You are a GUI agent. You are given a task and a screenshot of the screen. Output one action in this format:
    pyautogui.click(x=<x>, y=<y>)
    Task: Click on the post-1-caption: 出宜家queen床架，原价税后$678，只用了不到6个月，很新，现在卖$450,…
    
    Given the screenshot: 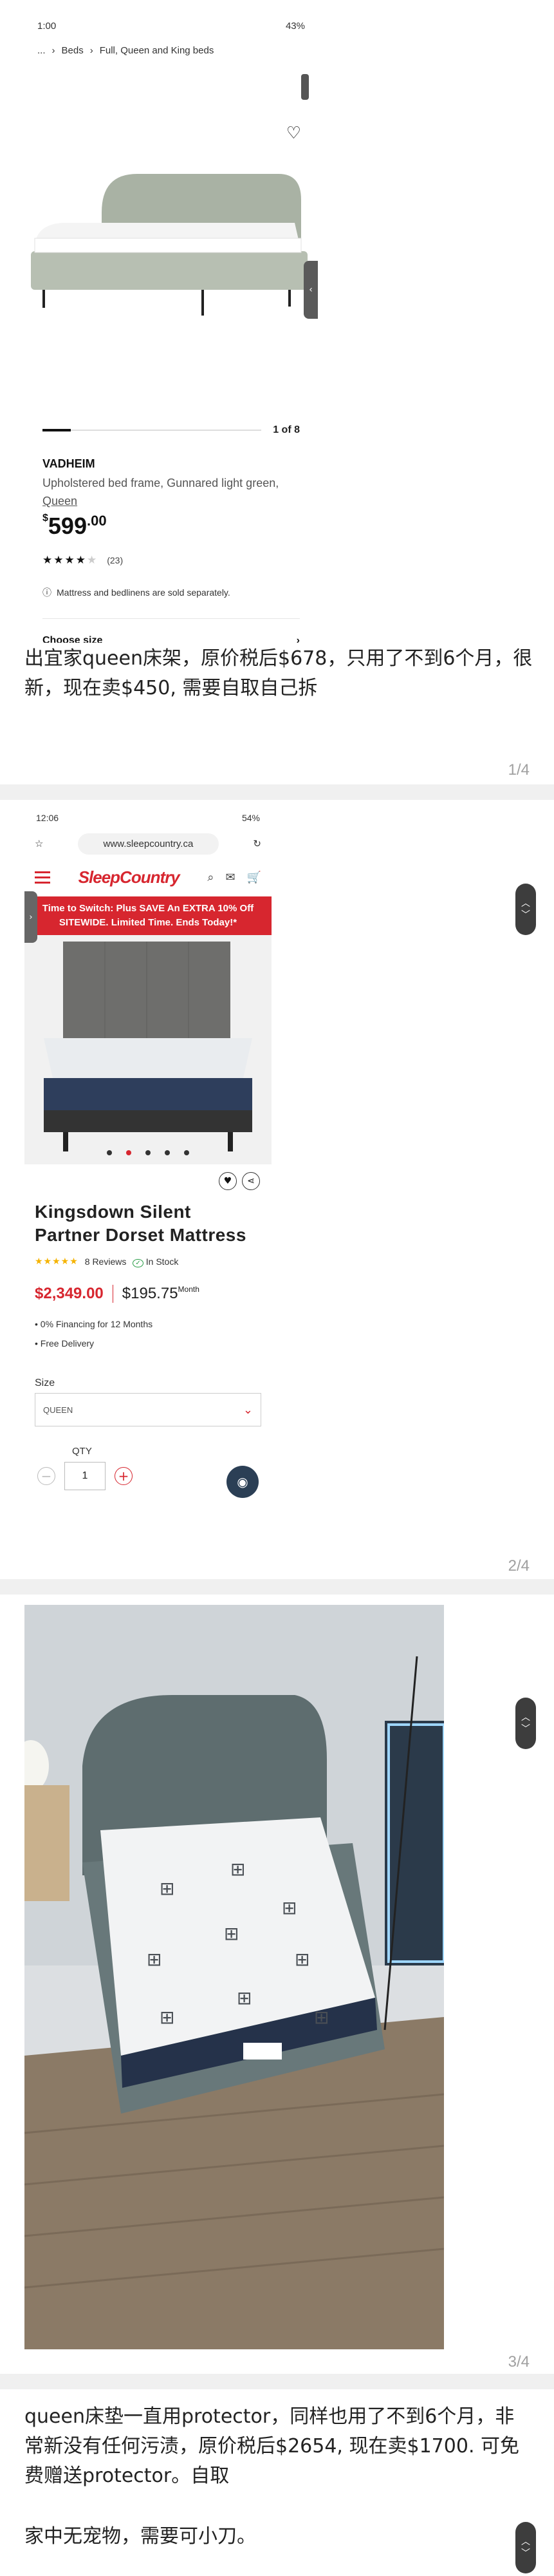 What is the action you would take?
    pyautogui.click(x=279, y=673)
    